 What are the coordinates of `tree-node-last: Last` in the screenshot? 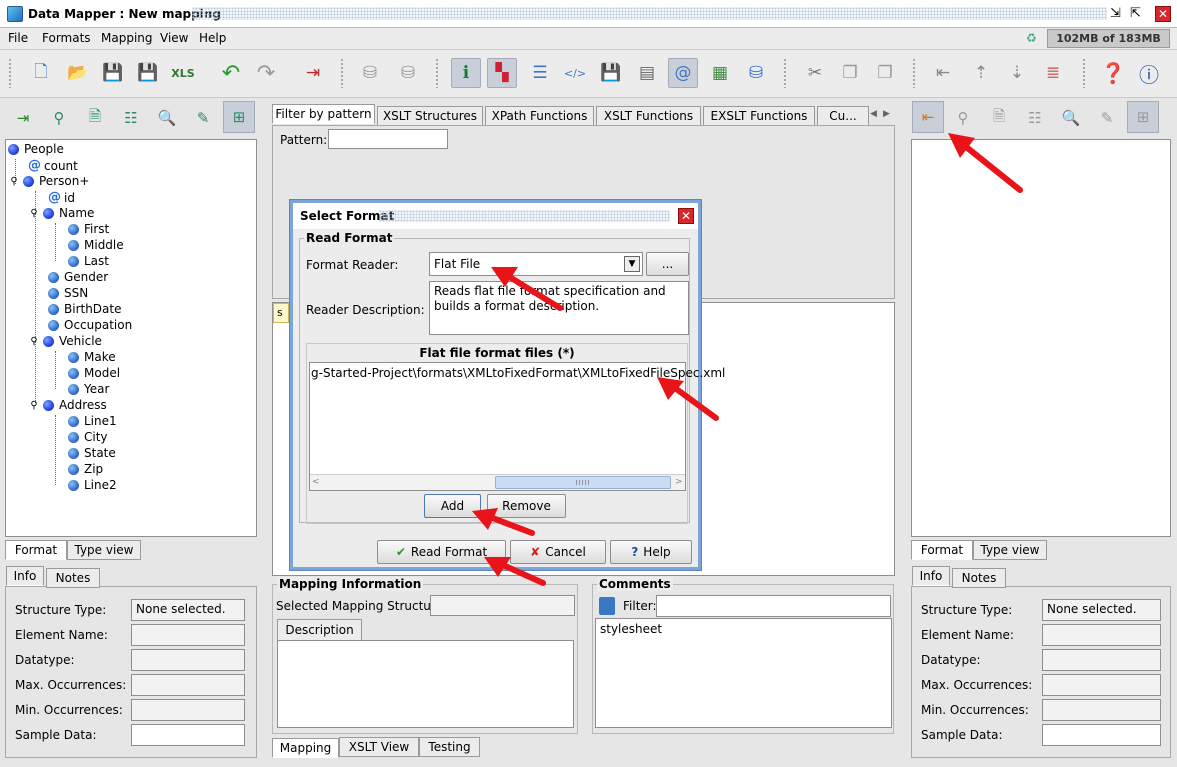 It's located at (88, 261).